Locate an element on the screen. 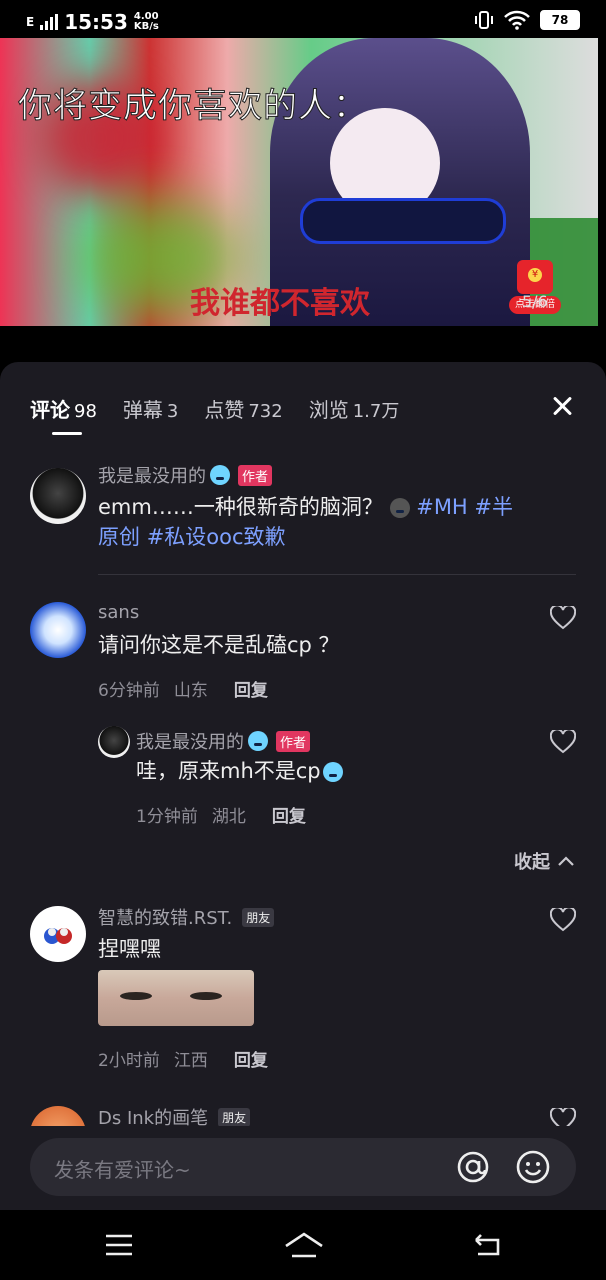 This screenshot has height=1280, width=606. tab-likes: 点赞 732 is located at coordinates (243, 408).